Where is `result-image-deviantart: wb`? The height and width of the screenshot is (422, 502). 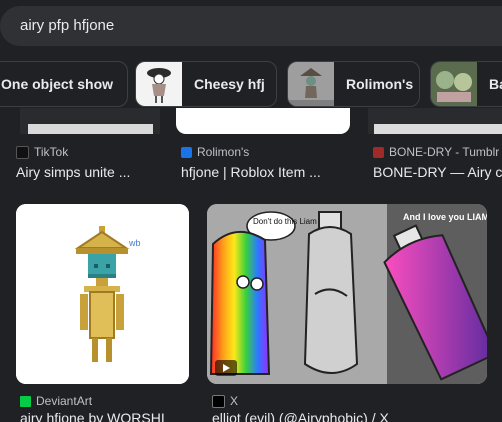
result-image-deviantart: wb is located at coordinates (102, 294).